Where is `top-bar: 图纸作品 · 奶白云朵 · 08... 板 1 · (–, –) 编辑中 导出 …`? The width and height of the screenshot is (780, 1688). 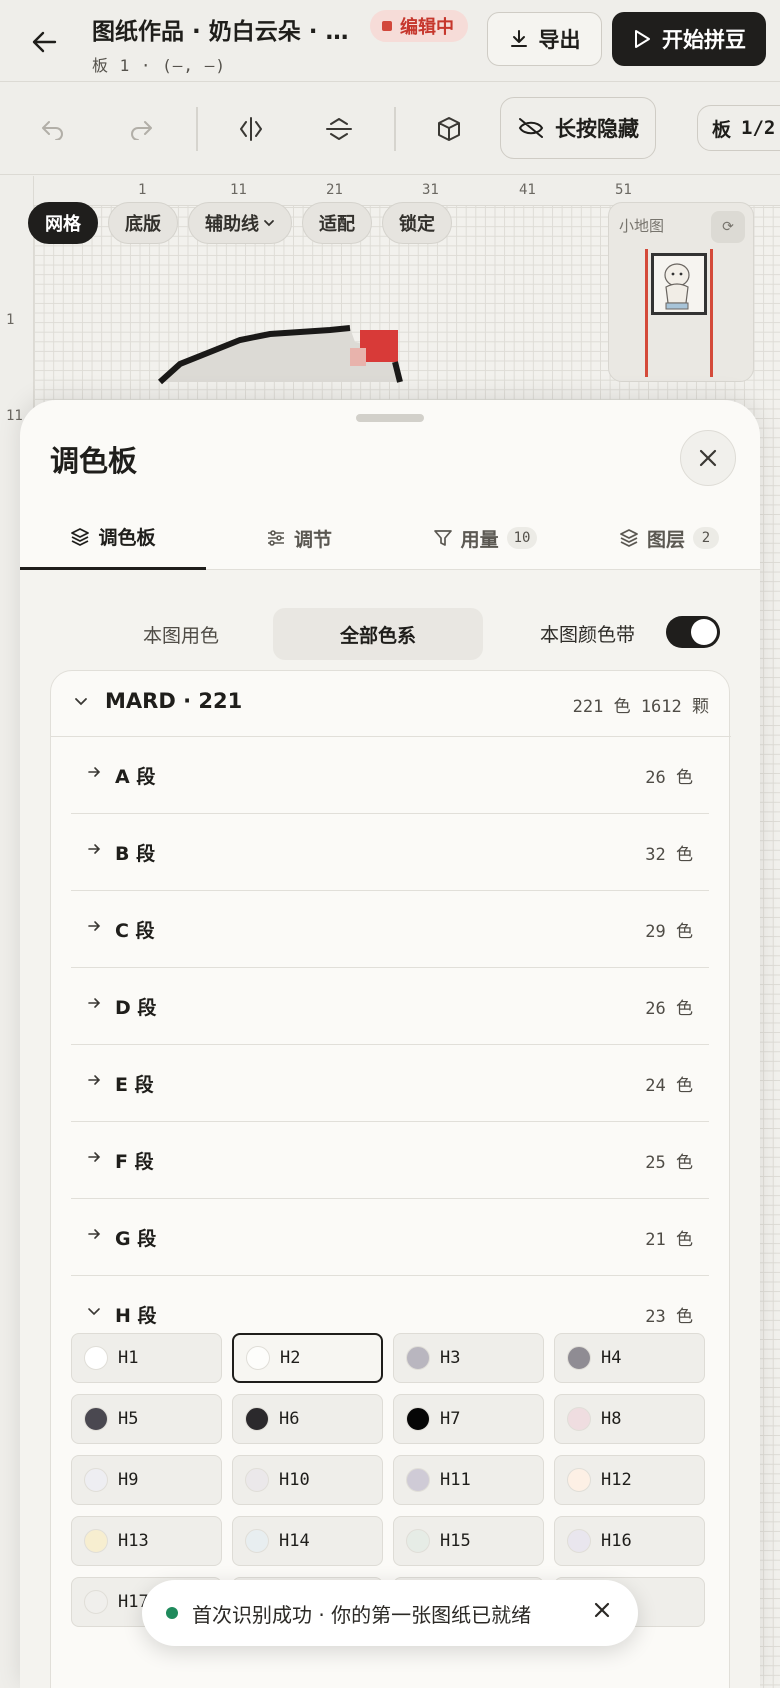 top-bar: 图纸作品 · 奶白云朵 · 08... 板 1 · (–, –) 编辑中 导出 … is located at coordinates (390, 41).